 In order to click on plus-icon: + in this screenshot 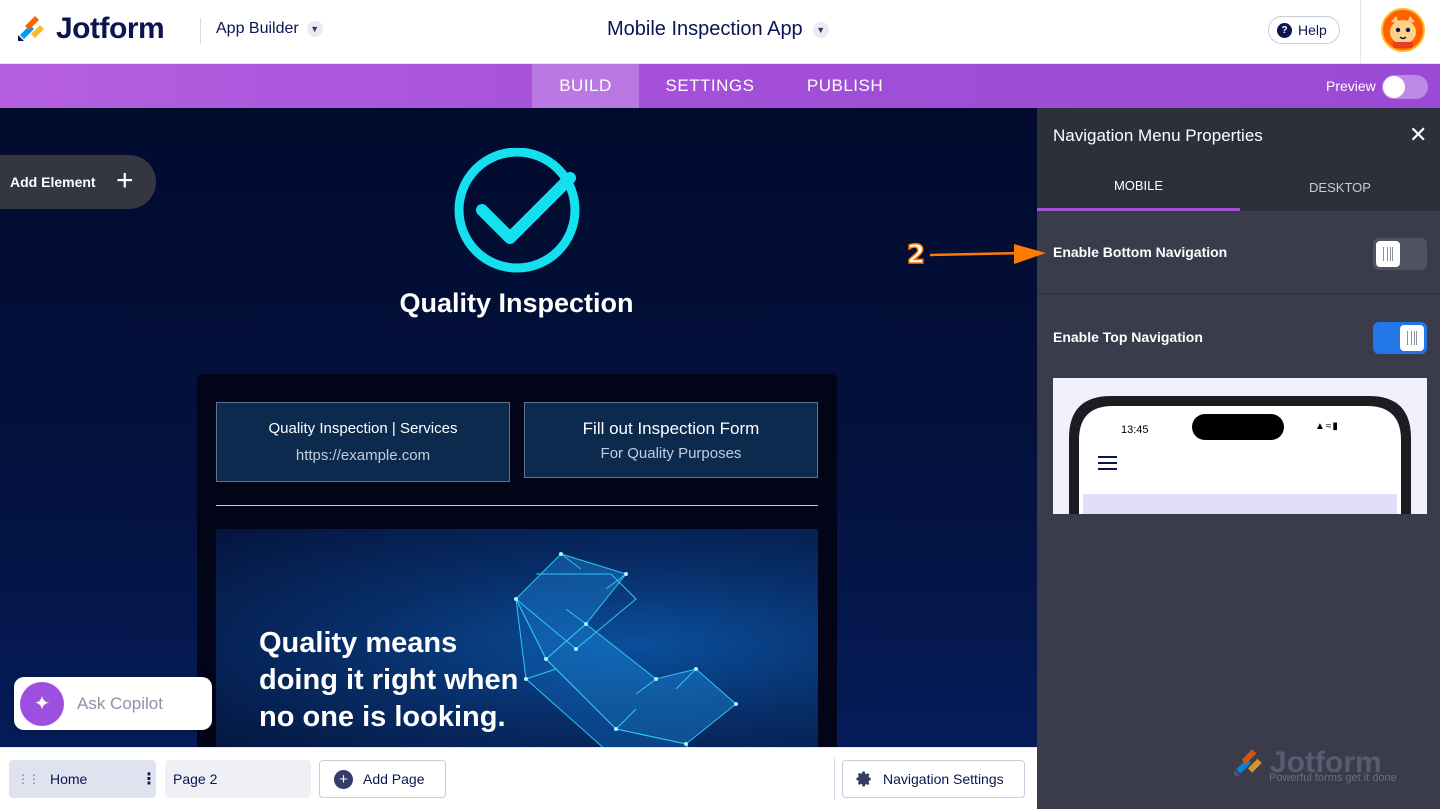, I will do `click(125, 180)`.